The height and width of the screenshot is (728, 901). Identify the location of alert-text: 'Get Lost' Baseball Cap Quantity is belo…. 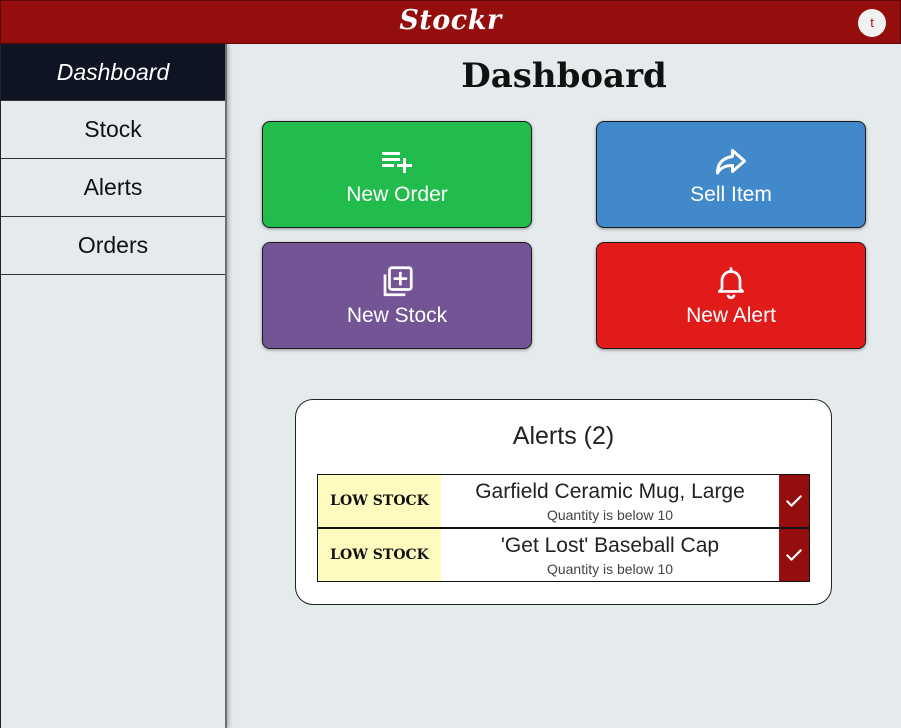
(610, 555).